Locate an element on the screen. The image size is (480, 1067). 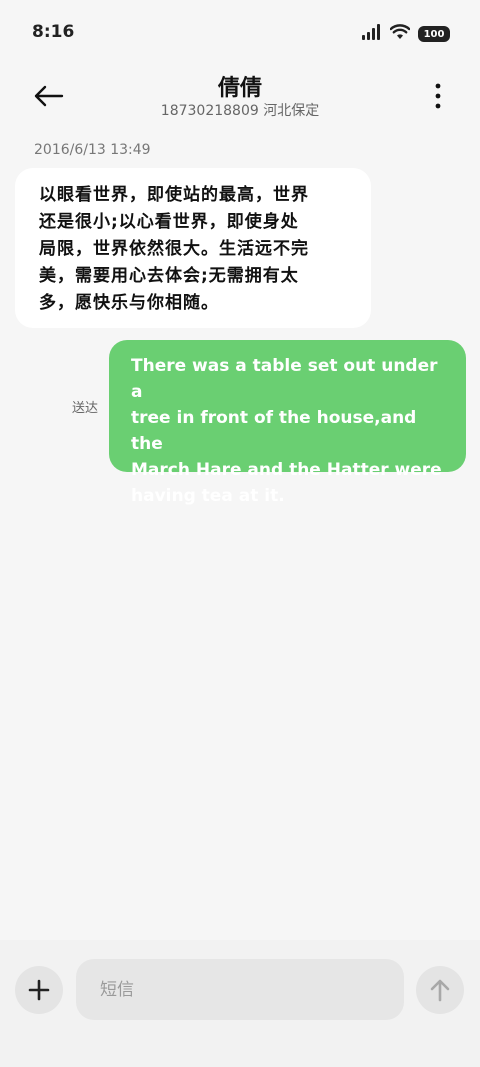
message-line: 美，需要用心去体会;无需拥有太 is located at coordinates (169, 276).